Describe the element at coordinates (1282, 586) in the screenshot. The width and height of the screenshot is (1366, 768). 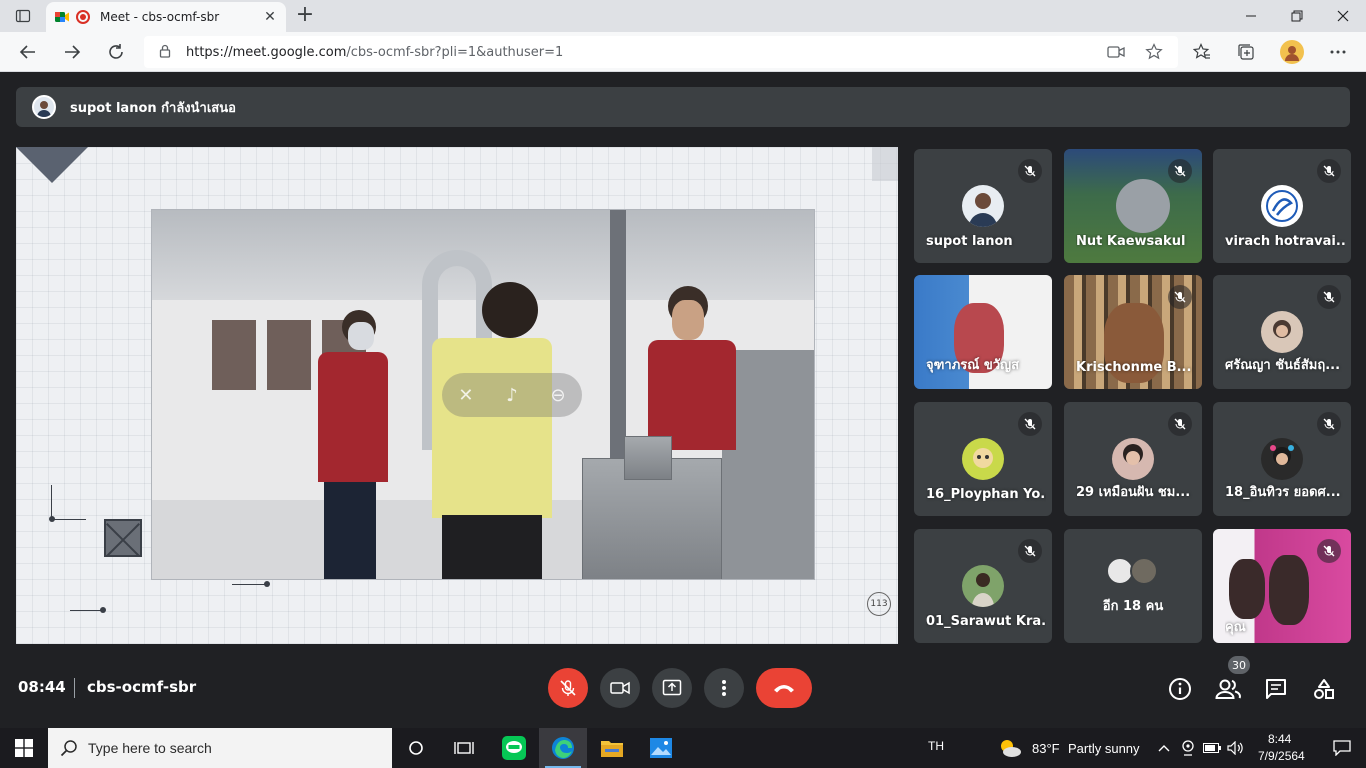
I see `self-tile: คุณ` at that location.